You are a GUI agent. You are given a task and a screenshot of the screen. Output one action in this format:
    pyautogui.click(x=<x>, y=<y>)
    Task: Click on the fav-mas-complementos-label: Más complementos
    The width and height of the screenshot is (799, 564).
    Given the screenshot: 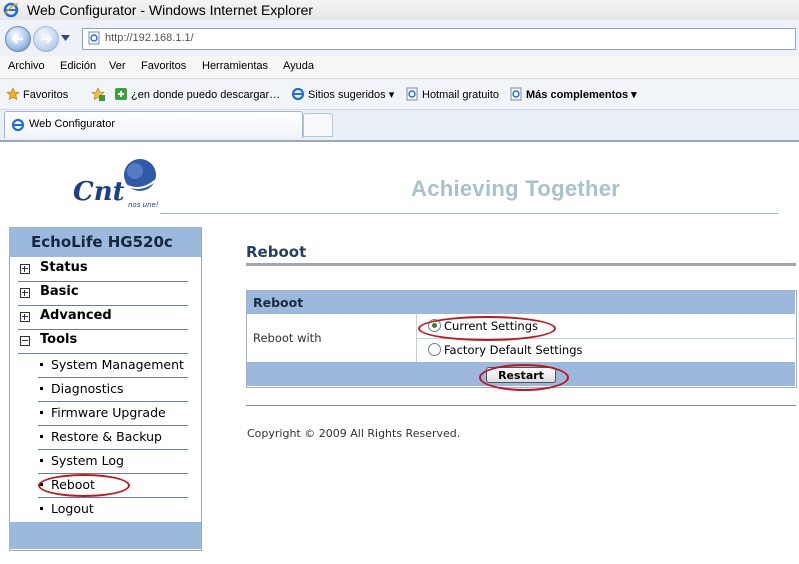 What is the action you would take?
    pyautogui.click(x=577, y=95)
    